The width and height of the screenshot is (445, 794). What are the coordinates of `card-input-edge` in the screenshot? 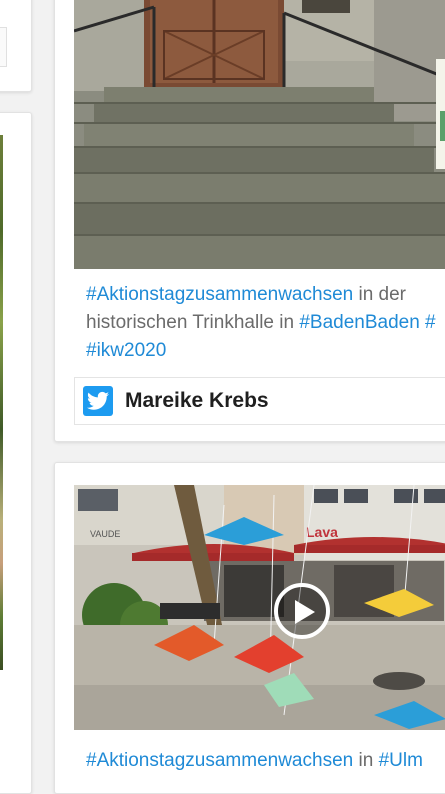 It's located at (3, 47).